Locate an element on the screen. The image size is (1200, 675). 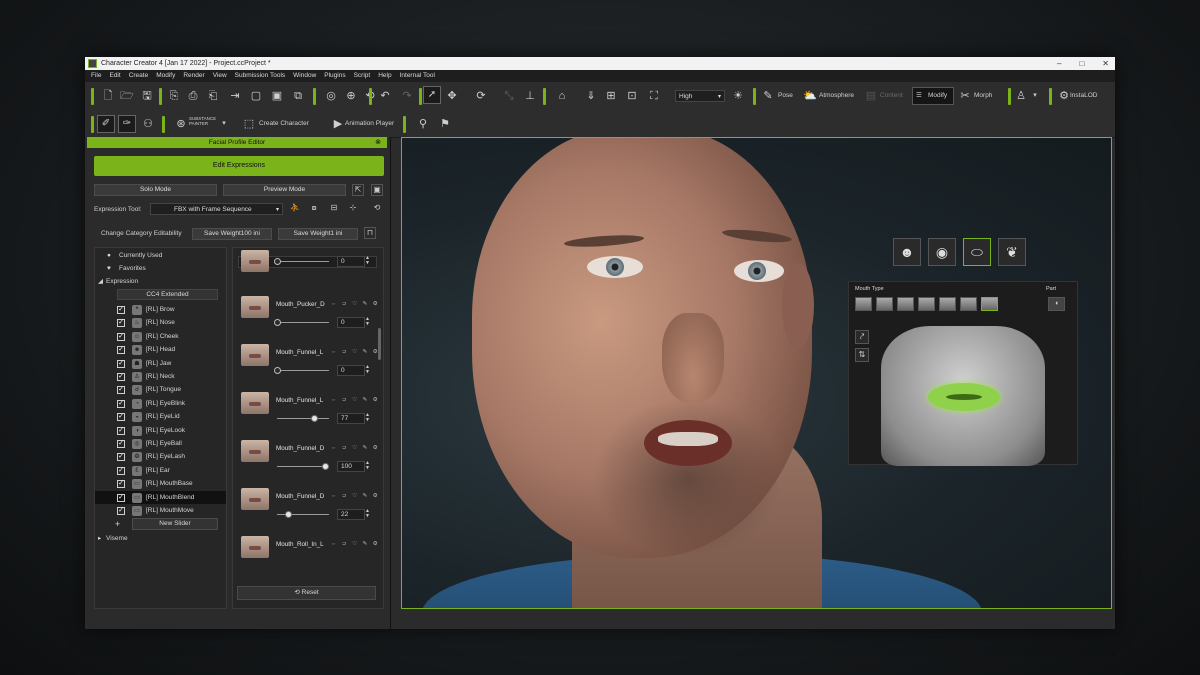
save-icon: ▣ is located at coordinates (377, 190).